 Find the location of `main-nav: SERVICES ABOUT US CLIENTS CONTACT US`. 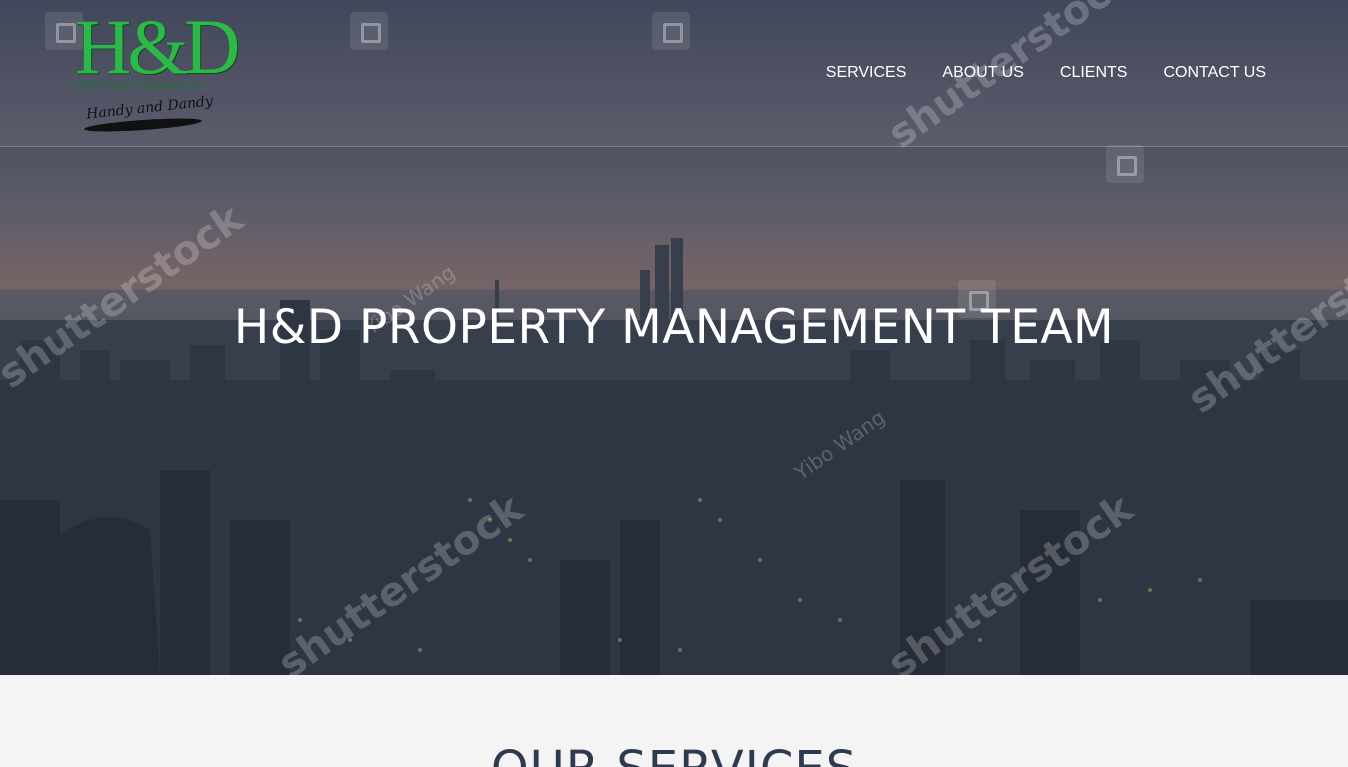

main-nav: SERVICES ABOUT US CLIENTS CONTACT US is located at coordinates (1046, 73).